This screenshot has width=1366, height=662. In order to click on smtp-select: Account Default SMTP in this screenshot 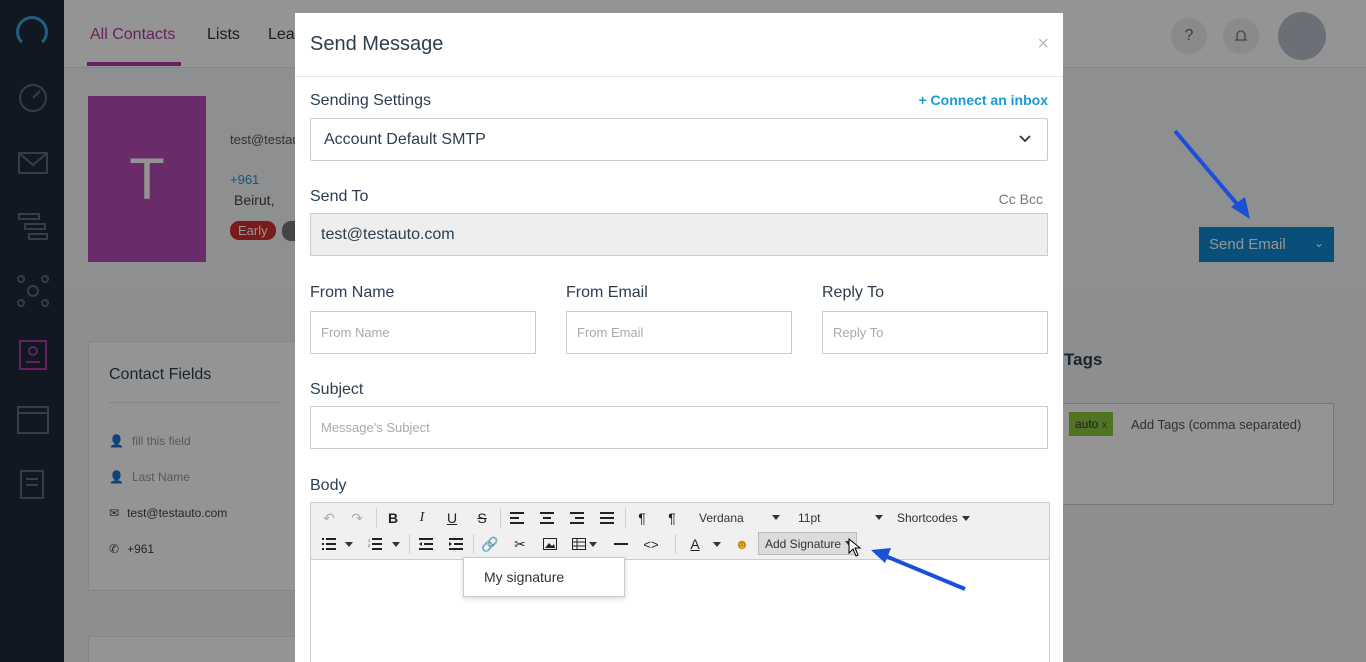, I will do `click(679, 139)`.